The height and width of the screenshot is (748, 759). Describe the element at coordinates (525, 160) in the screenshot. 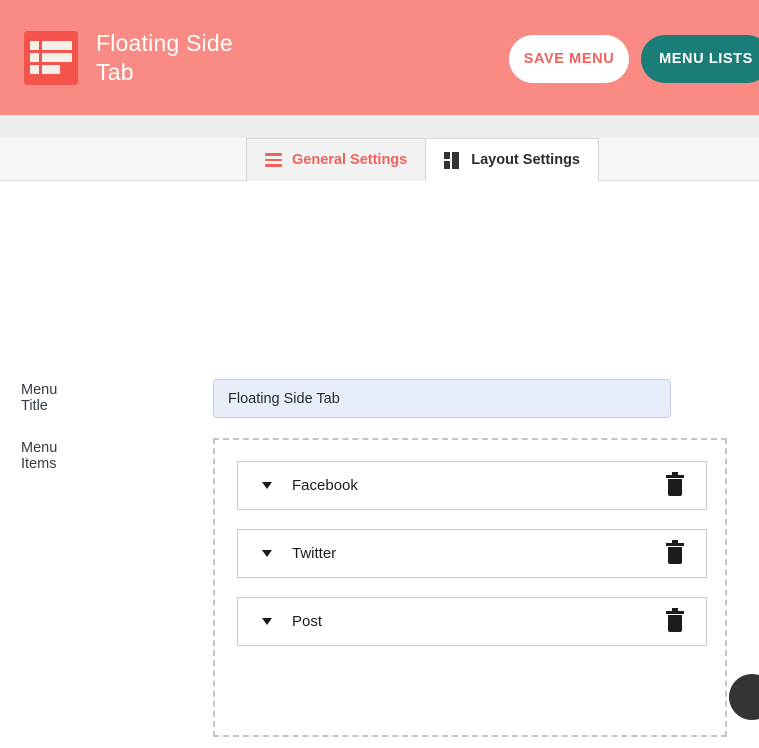

I see `tab-layout-settings-label: Layout Settings` at that location.